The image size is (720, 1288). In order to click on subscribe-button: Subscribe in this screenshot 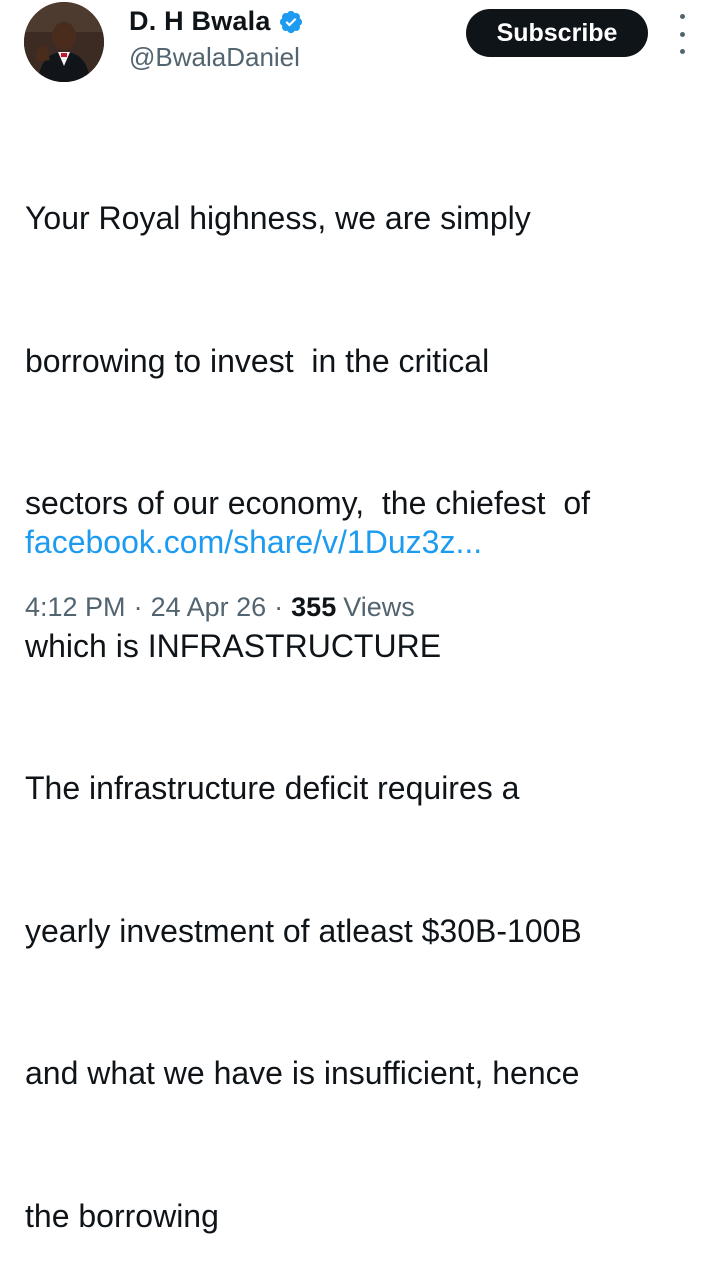, I will do `click(557, 33)`.